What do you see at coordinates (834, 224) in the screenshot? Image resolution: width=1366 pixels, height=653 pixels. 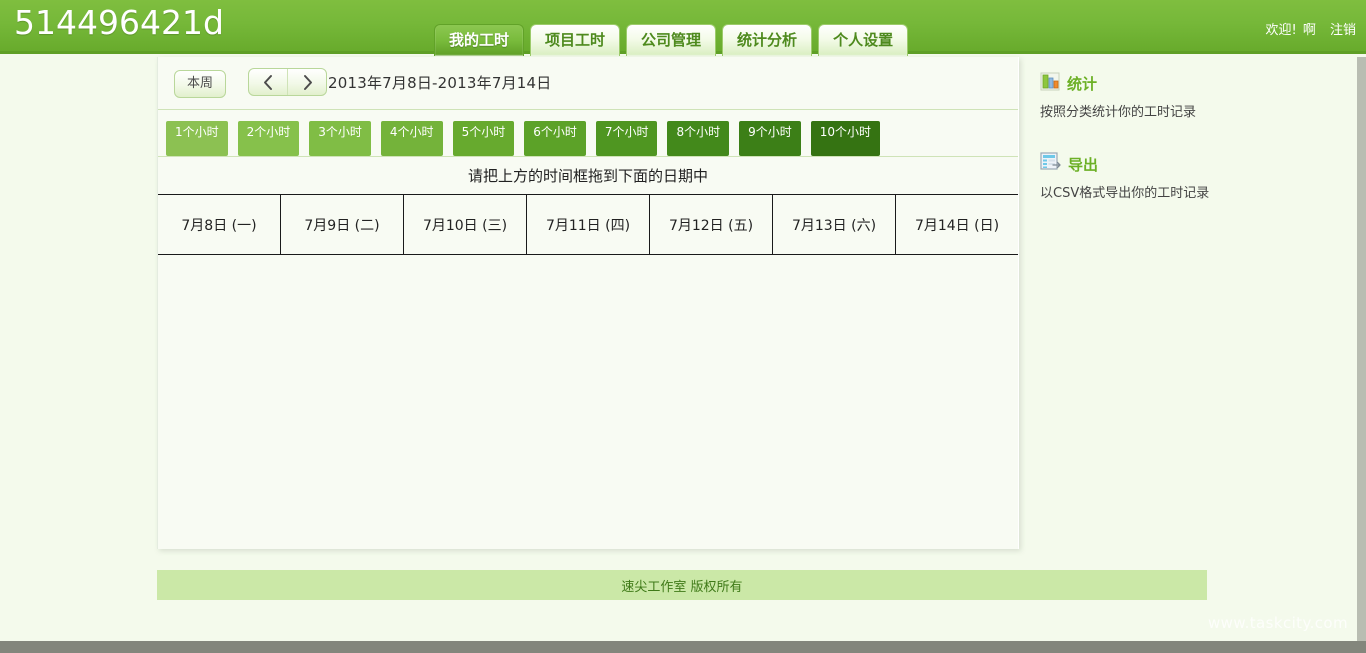 I see `day-column-sat: 7月13日 (六)` at bounding box center [834, 224].